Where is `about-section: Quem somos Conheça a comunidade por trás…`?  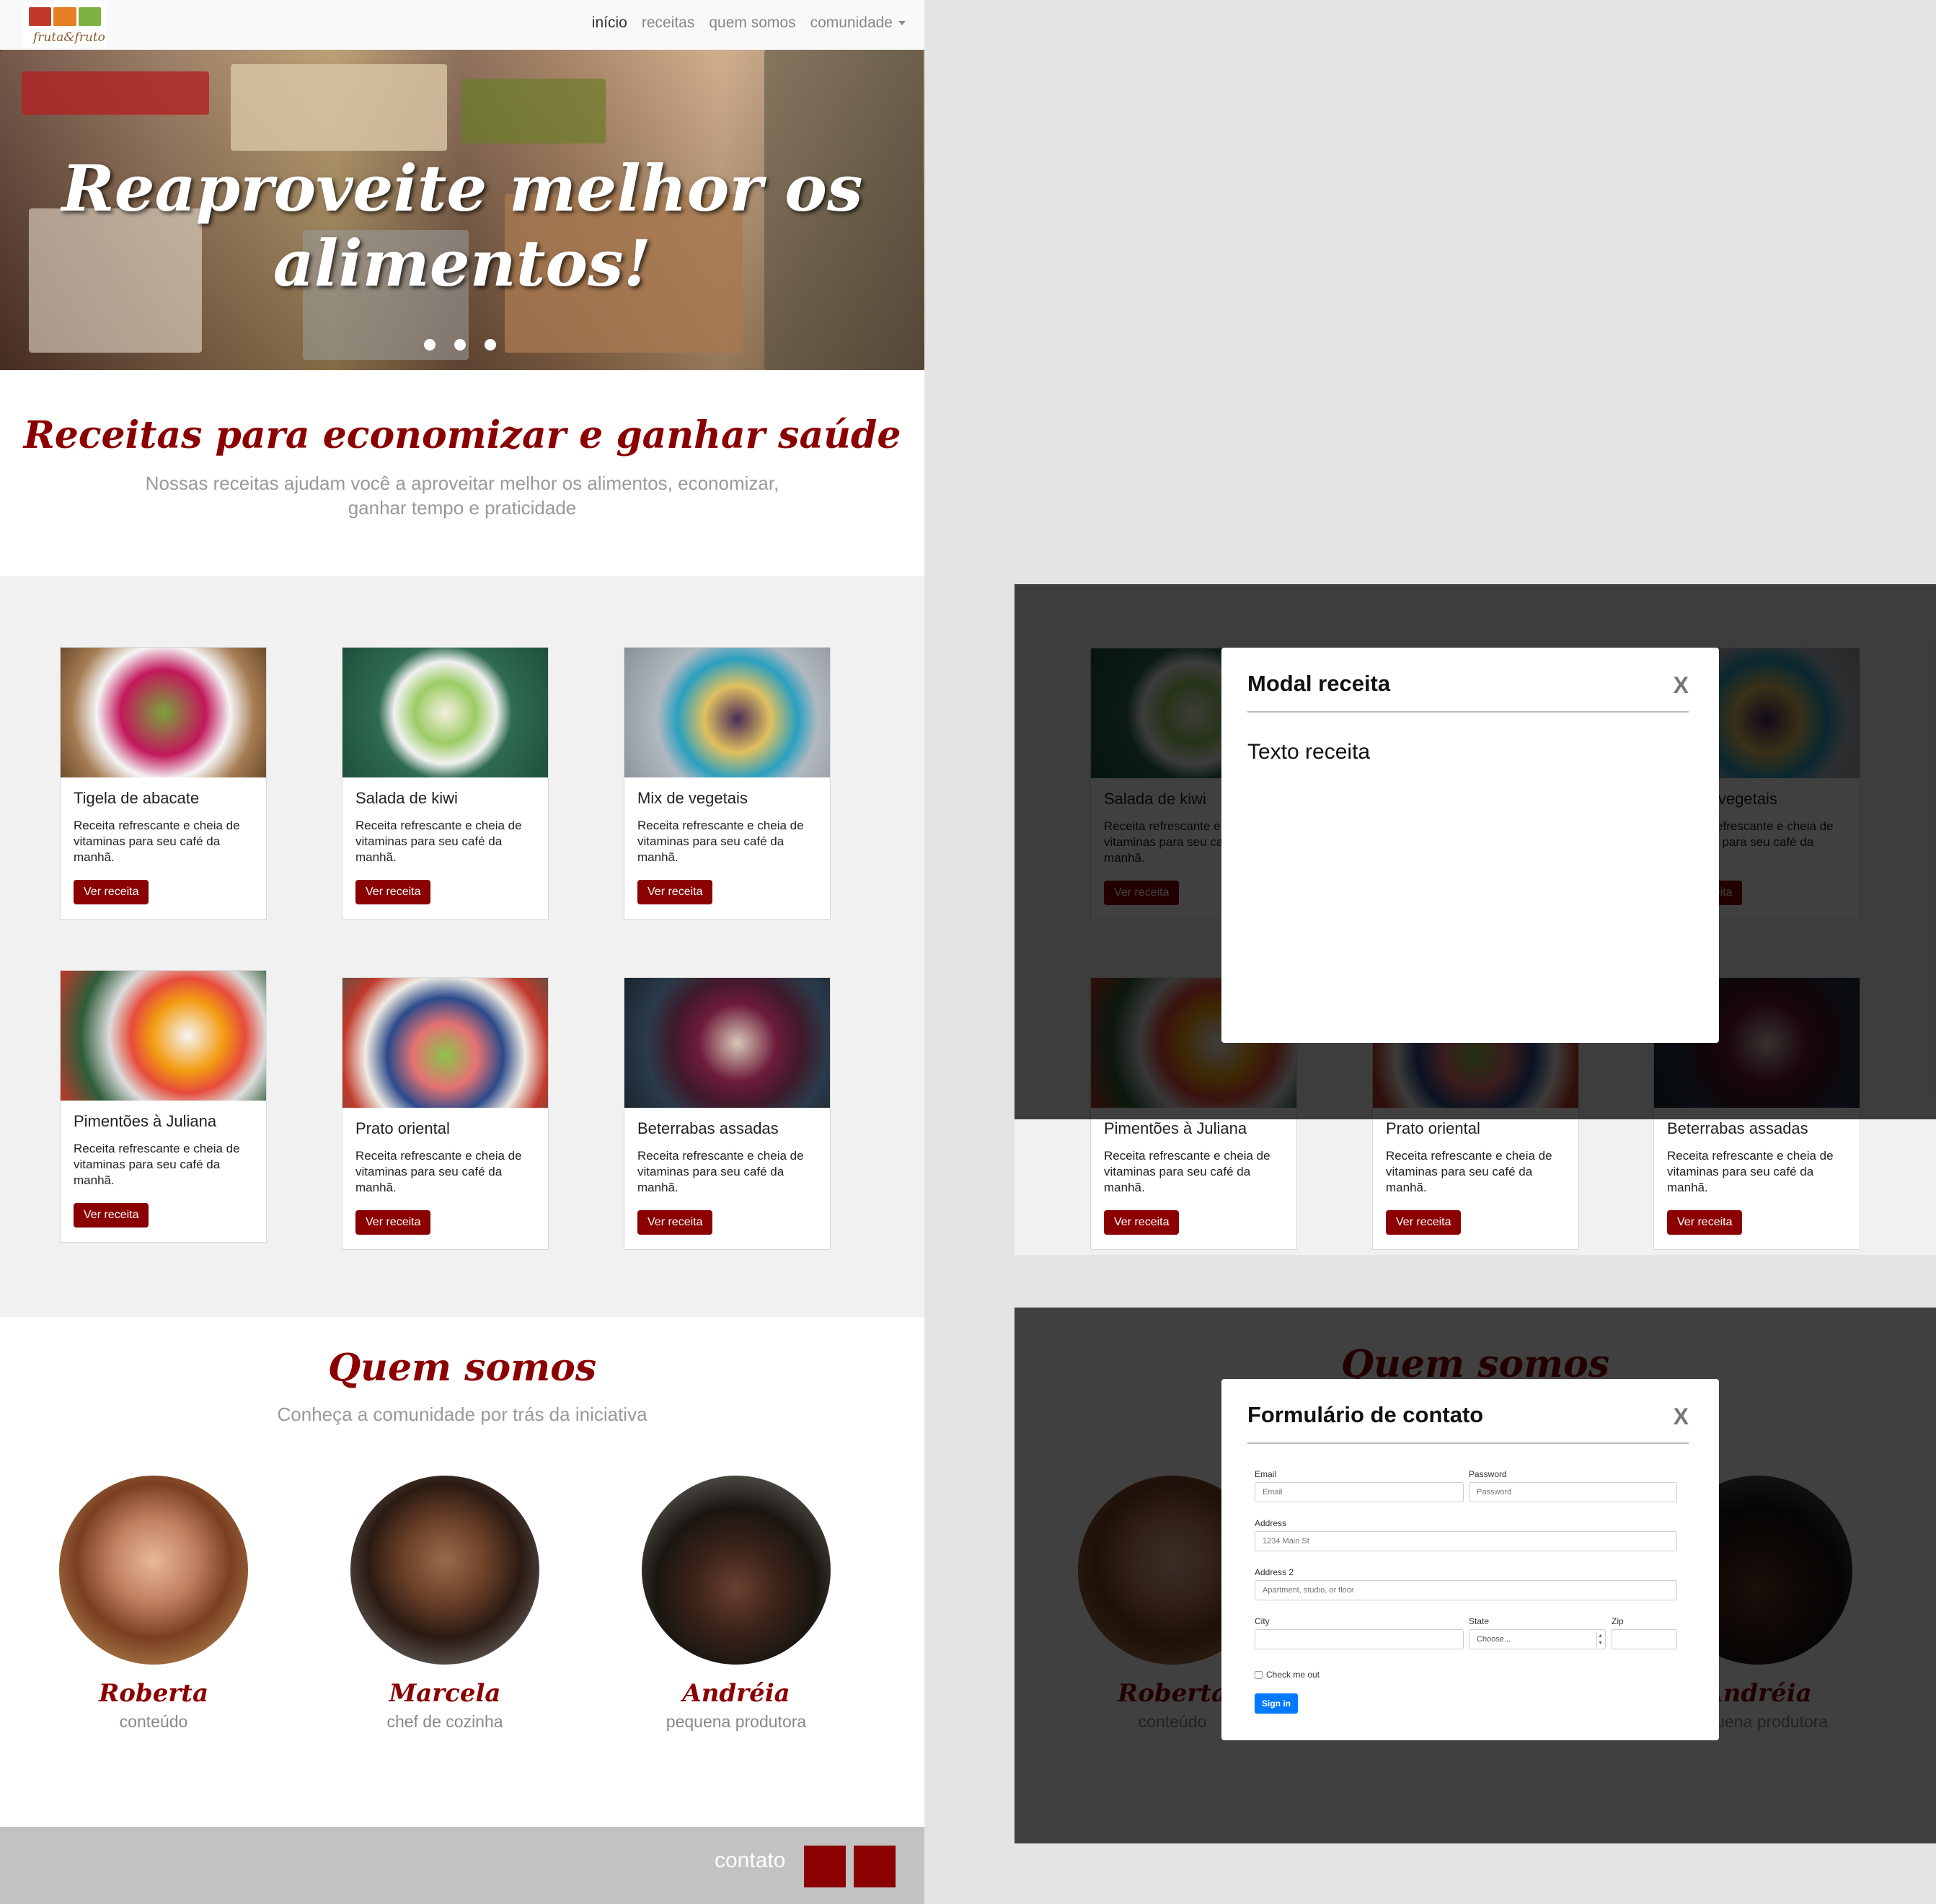
about-section: Quem somos Conheça a comunidade por trás… is located at coordinates (462, 1572).